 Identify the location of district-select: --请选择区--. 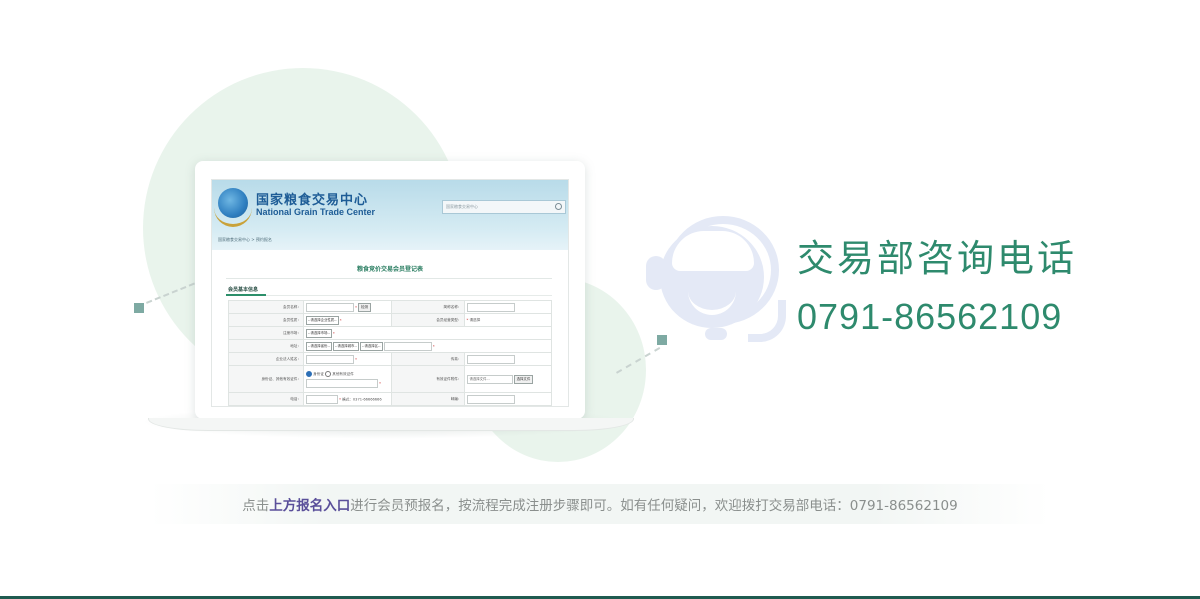
(371, 346).